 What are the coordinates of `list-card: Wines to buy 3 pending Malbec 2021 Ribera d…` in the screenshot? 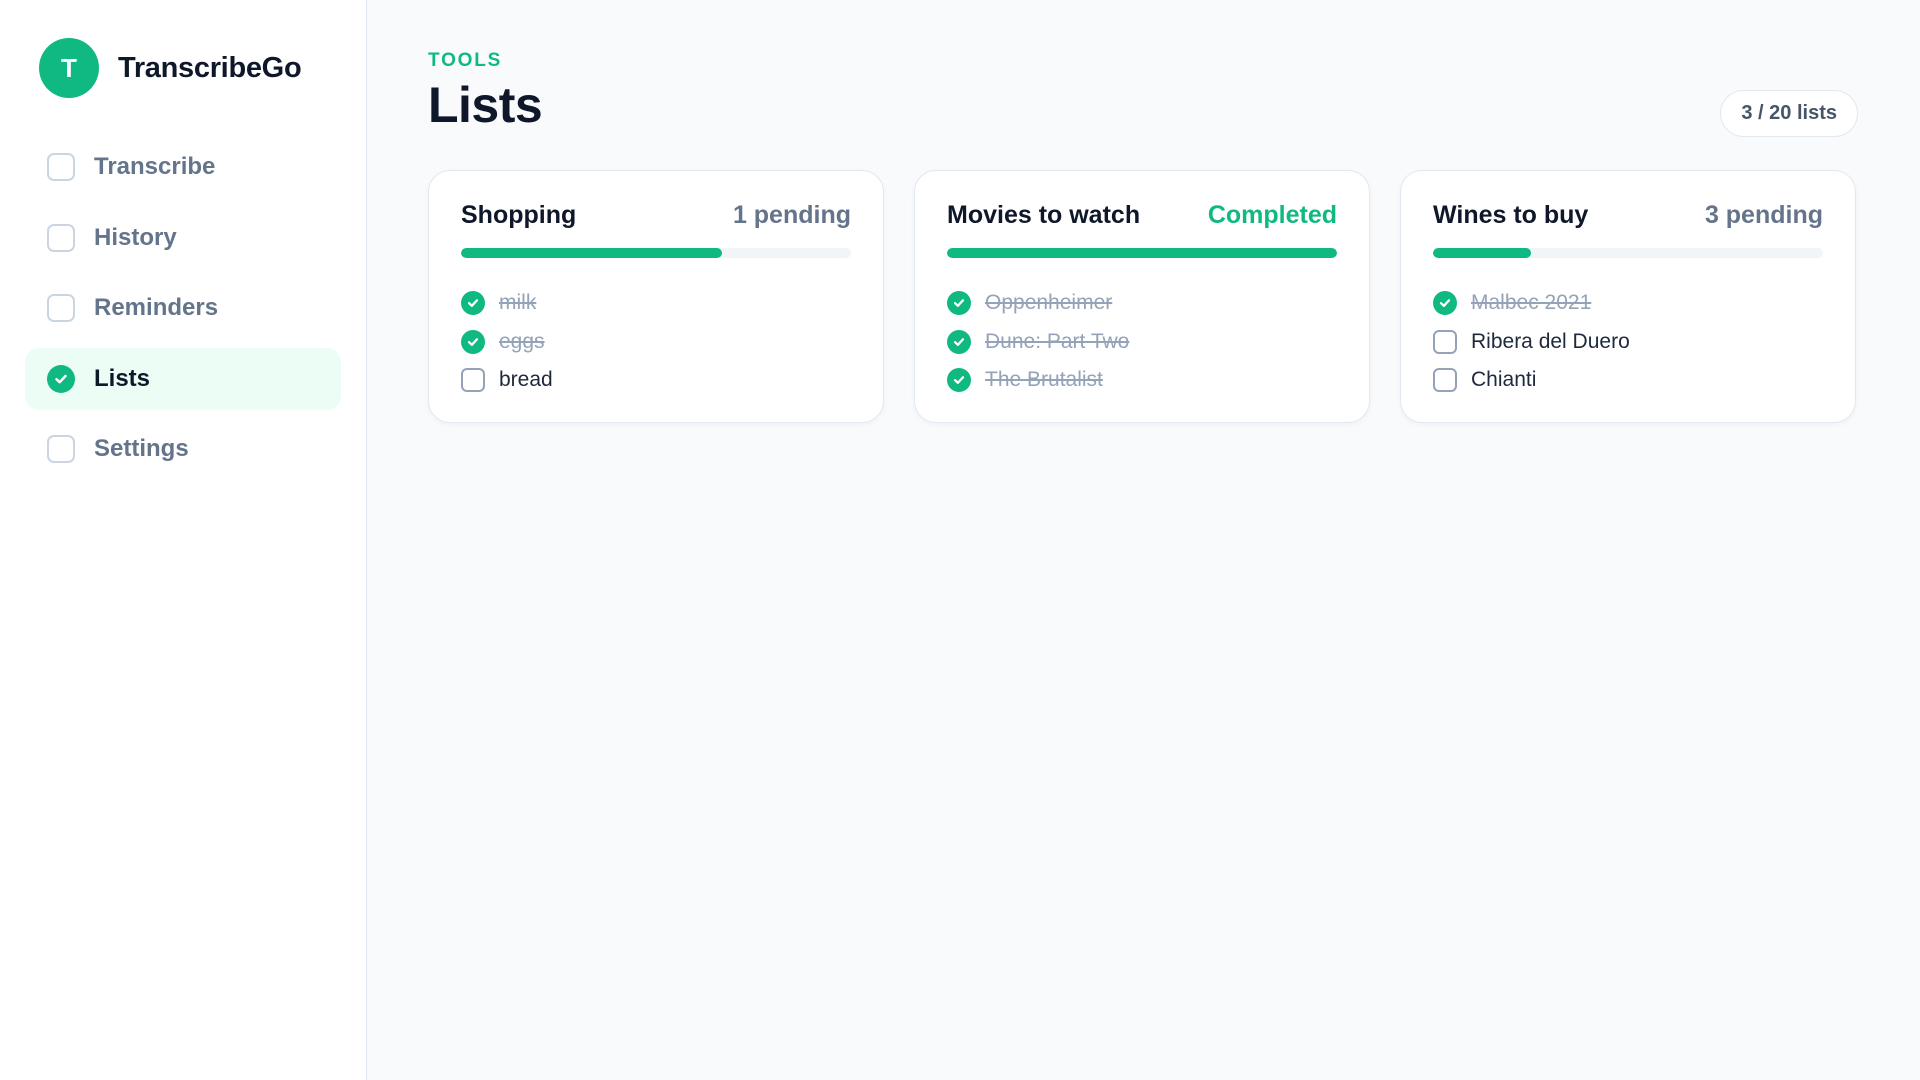 It's located at (1628, 296).